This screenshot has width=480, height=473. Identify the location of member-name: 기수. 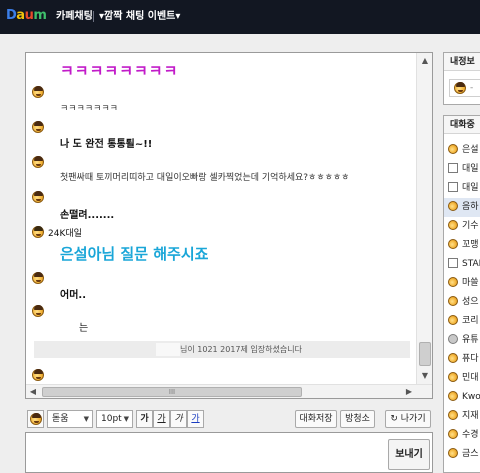
(470, 226).